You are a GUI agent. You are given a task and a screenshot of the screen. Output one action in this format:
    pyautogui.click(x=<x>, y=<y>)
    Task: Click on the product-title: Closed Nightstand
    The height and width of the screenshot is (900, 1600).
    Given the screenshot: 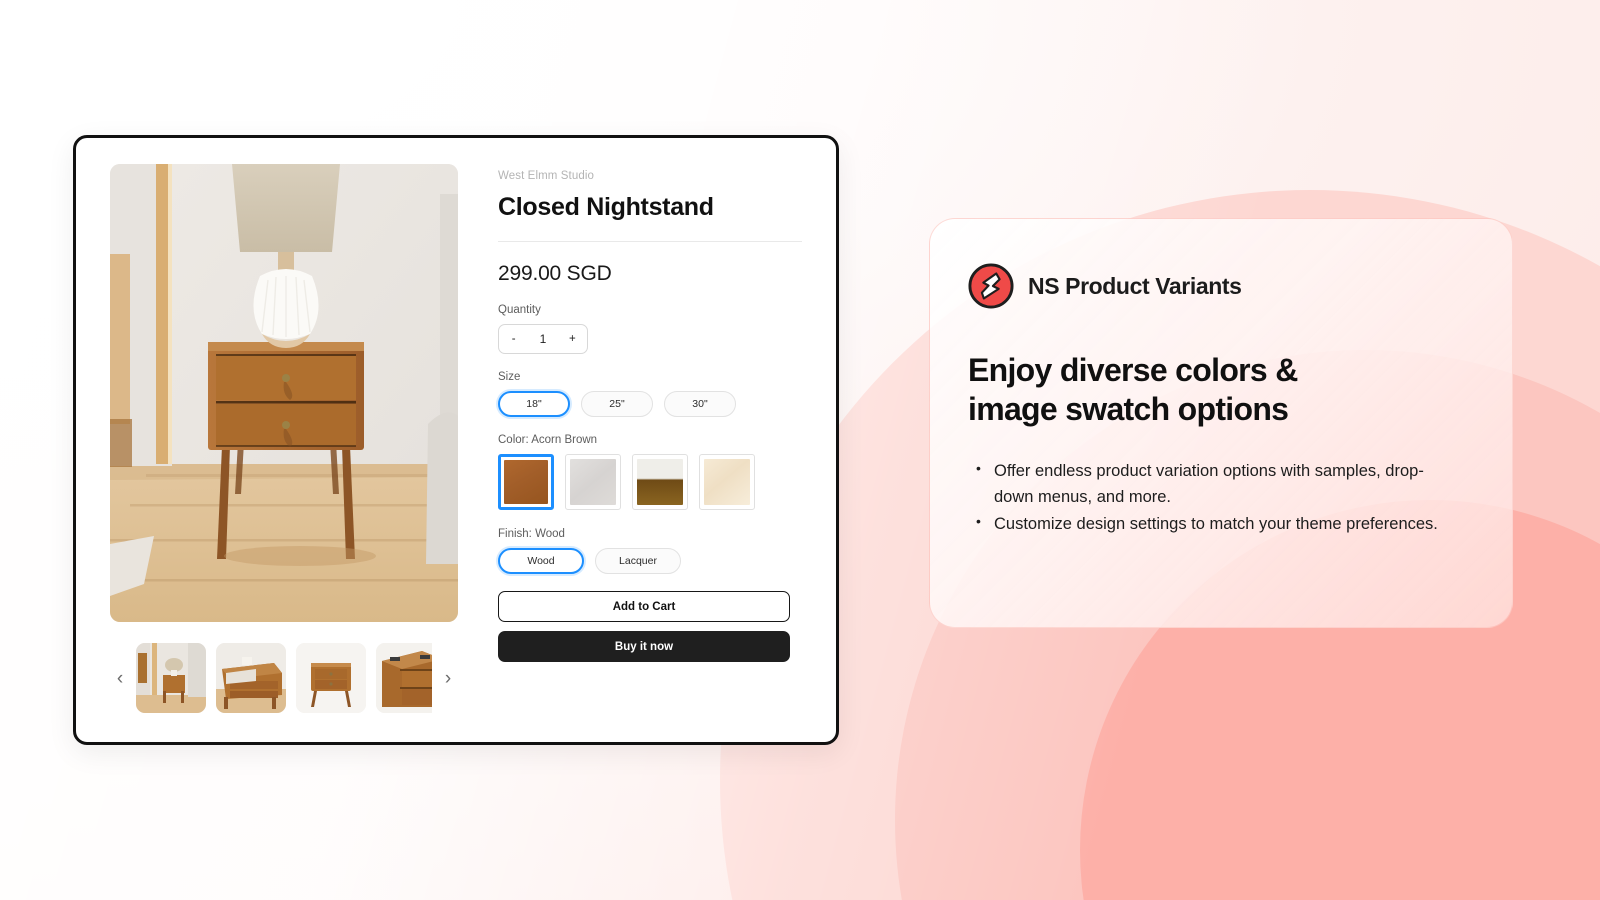 What is the action you would take?
    pyautogui.click(x=606, y=207)
    